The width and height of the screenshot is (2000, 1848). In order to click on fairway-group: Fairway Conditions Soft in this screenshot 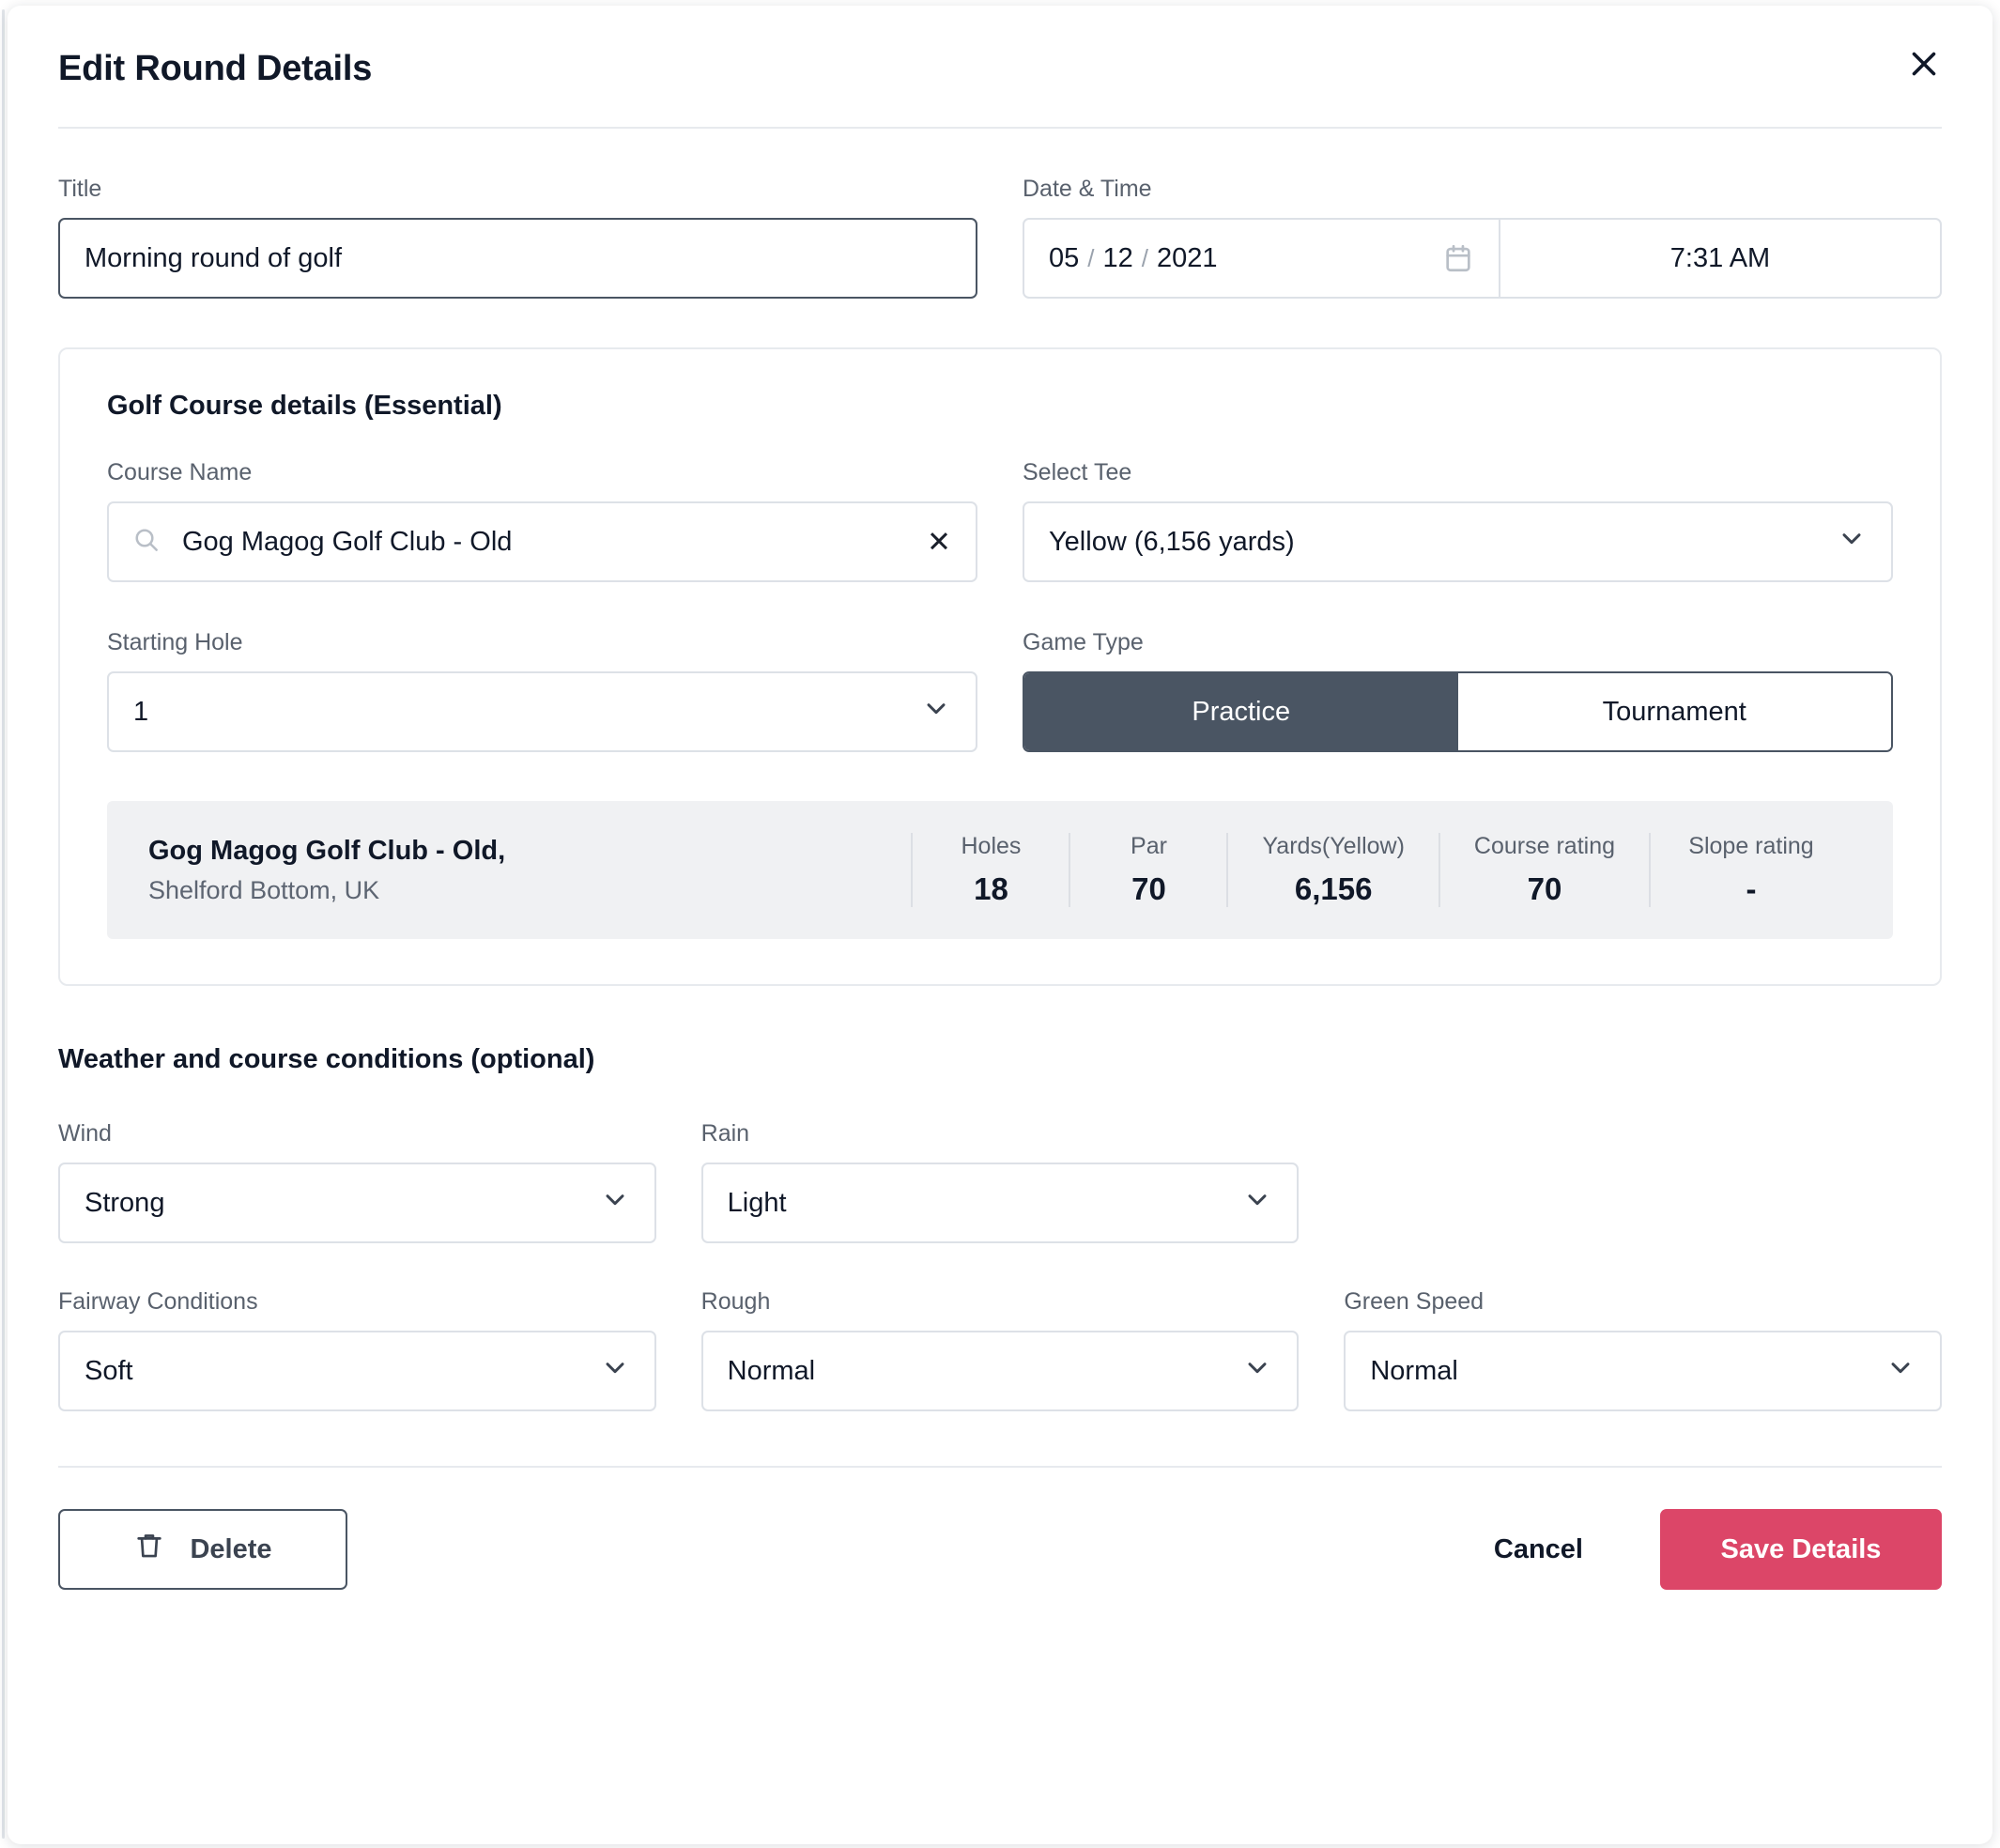, I will do `click(357, 1349)`.